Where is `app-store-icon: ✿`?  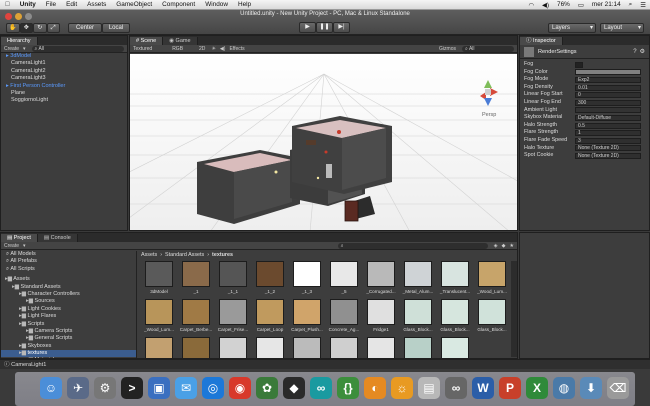
app-store-icon: ✿ is located at coordinates (267, 388).